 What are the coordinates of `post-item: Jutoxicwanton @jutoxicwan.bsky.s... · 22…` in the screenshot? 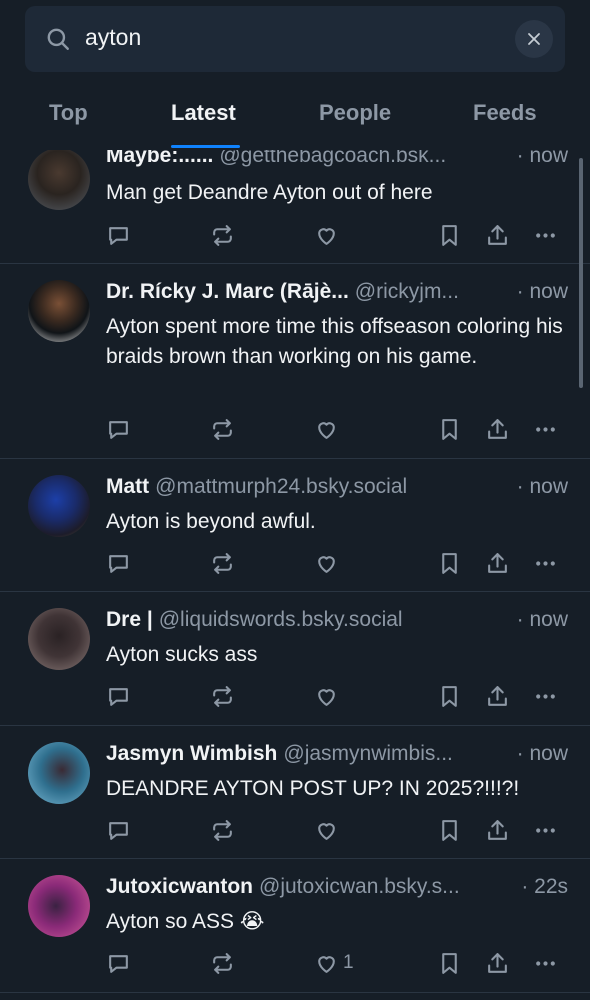 It's located at (295, 926).